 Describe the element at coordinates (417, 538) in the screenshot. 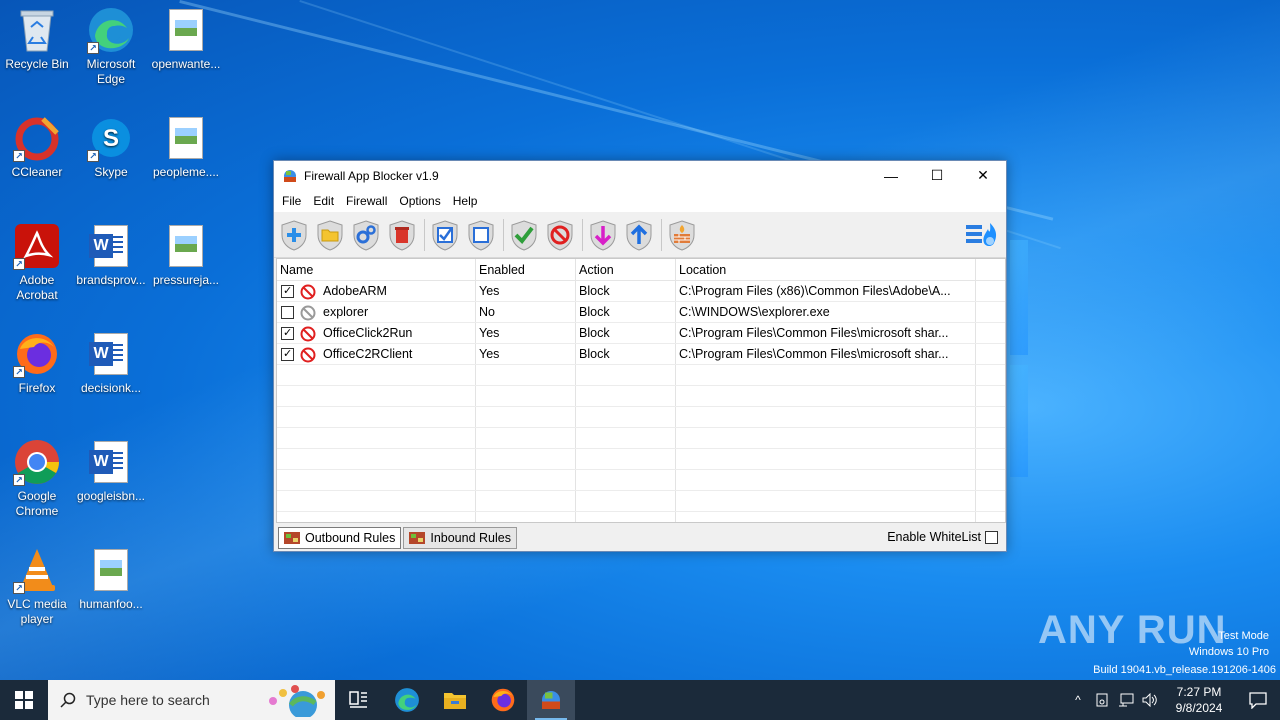

I see `inbound-rules-icon` at that location.